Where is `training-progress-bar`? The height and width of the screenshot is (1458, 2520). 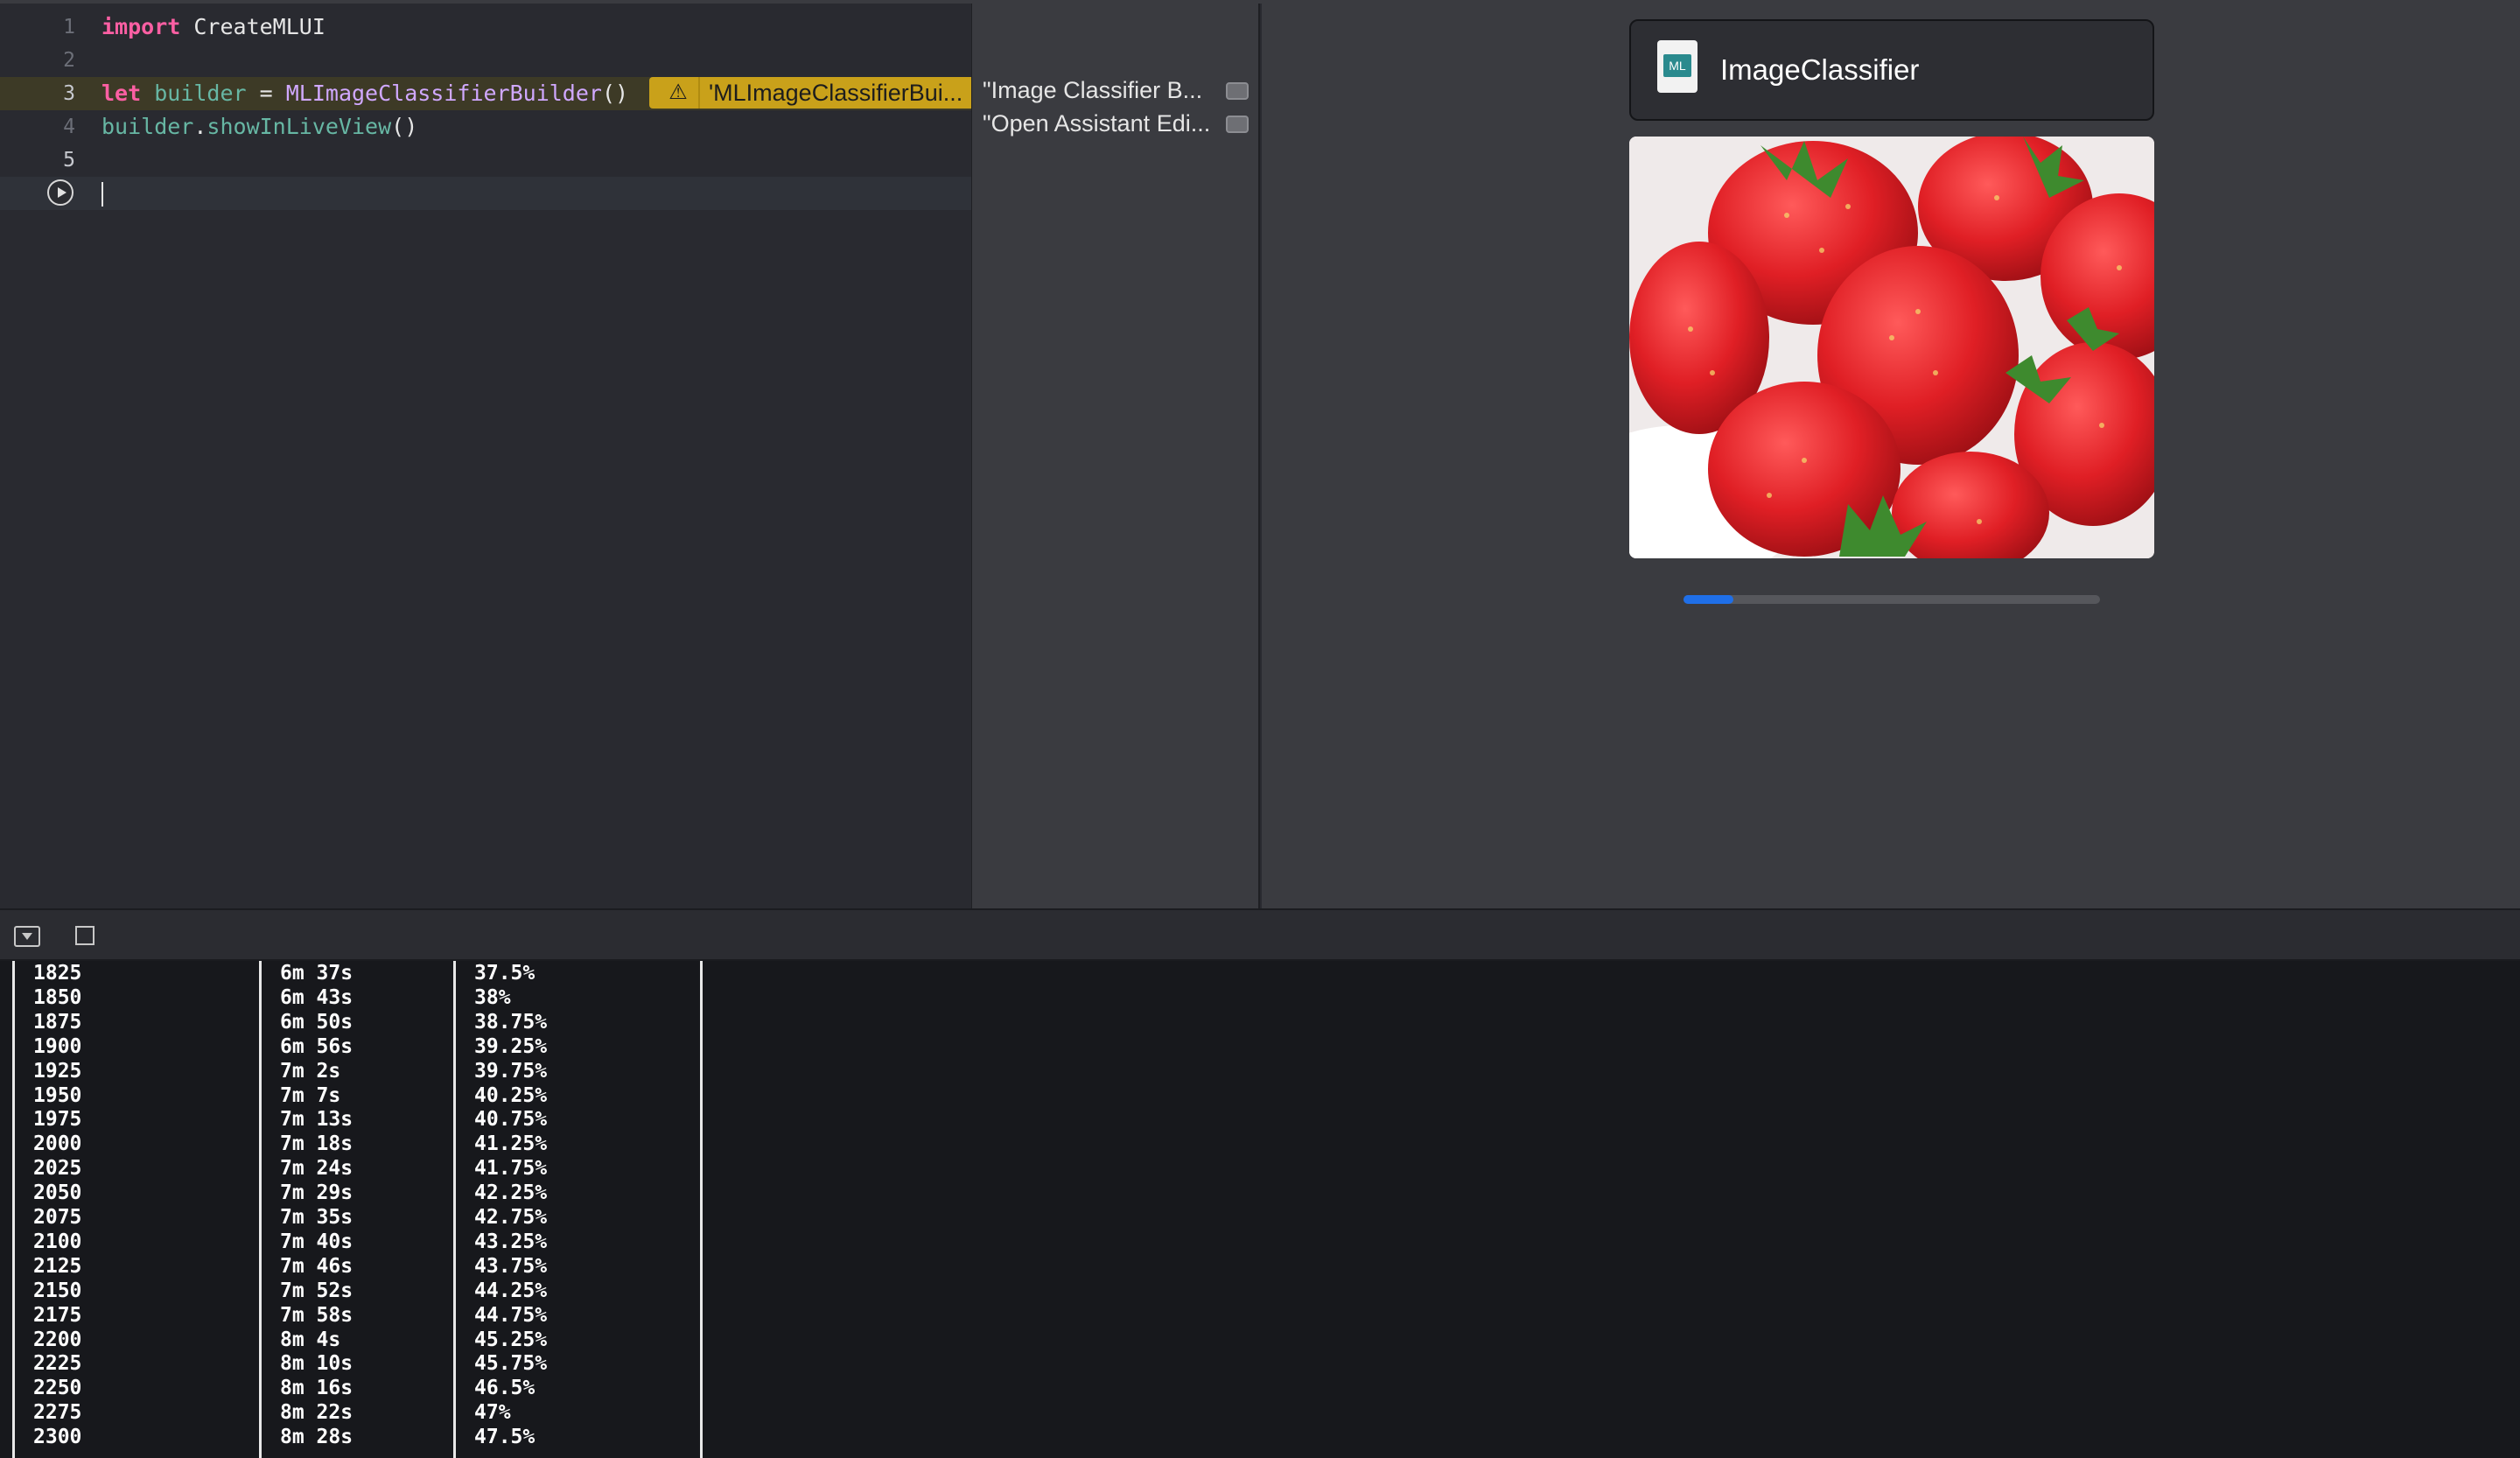 training-progress-bar is located at coordinates (1892, 599).